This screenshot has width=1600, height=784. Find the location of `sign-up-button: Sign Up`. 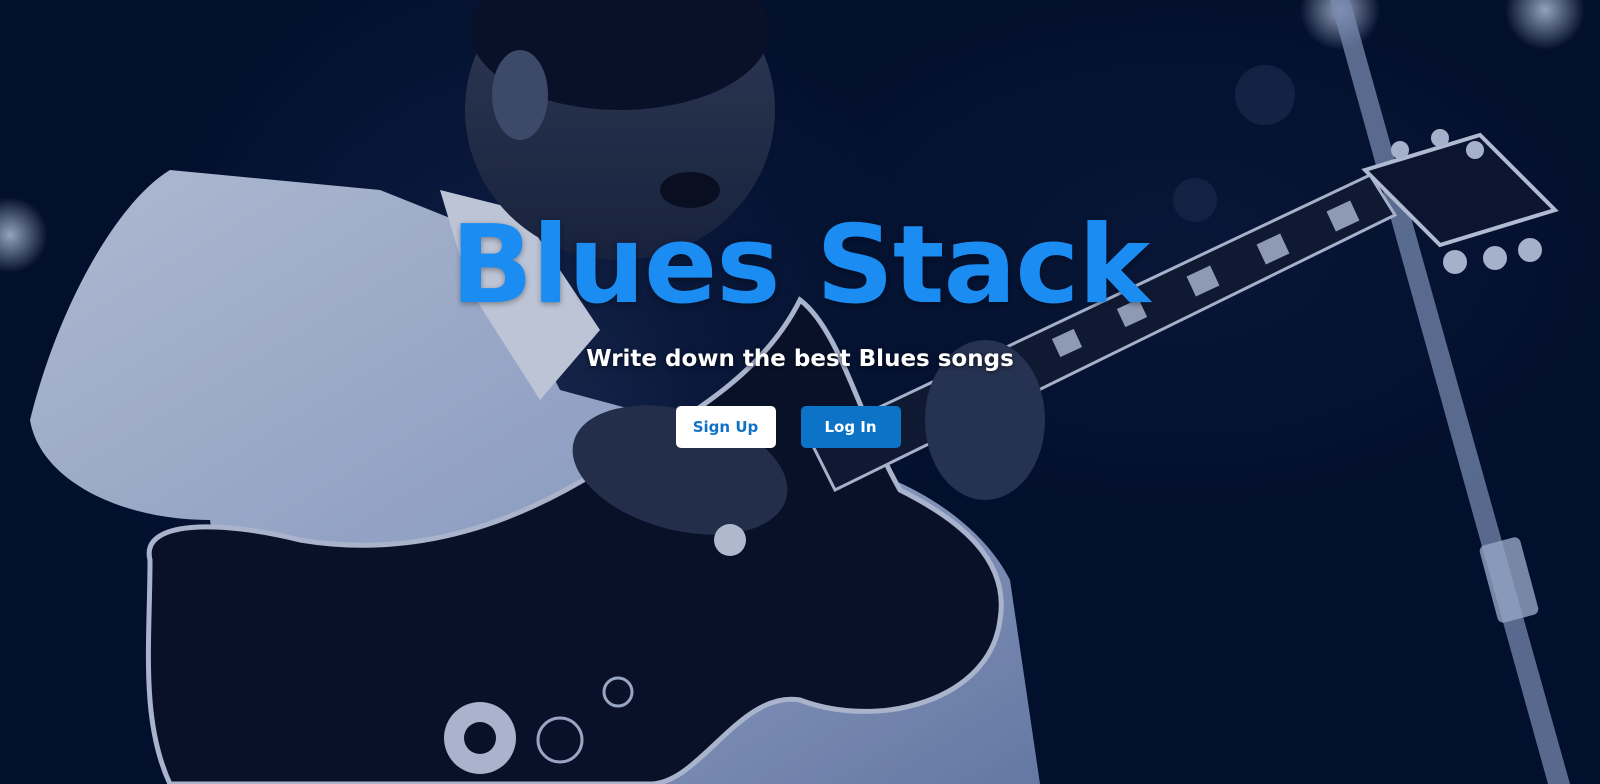

sign-up-button: Sign Up is located at coordinates (725, 427).